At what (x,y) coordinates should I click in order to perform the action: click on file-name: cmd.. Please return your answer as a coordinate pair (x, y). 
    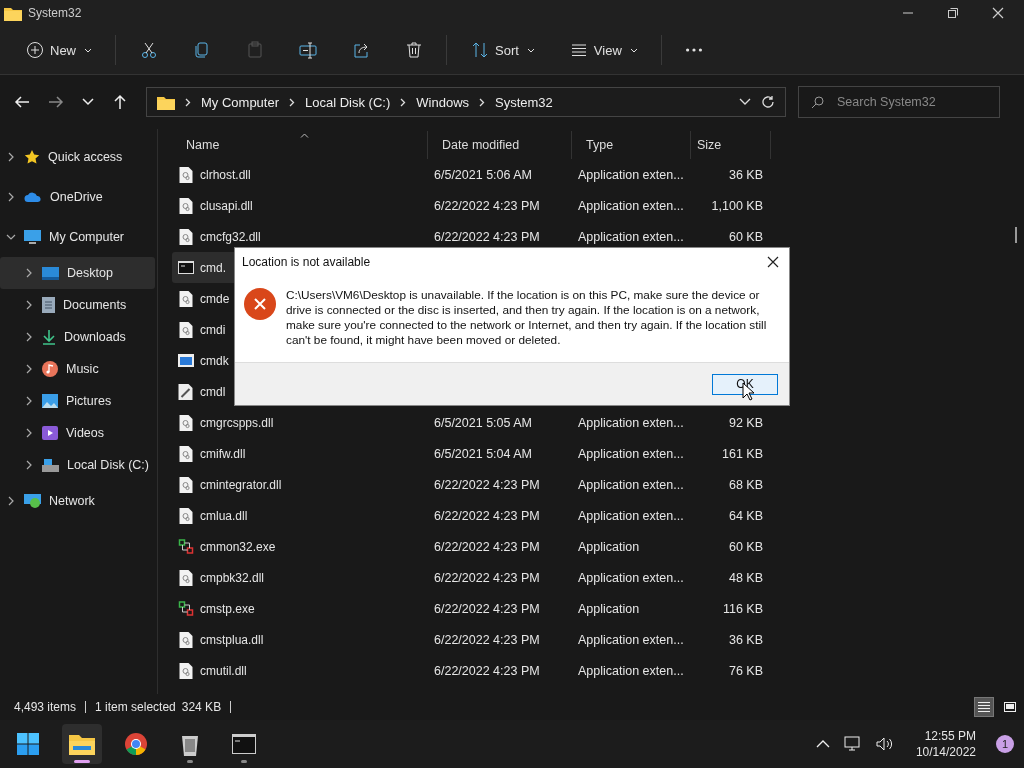
    Looking at the image, I should click on (213, 267).